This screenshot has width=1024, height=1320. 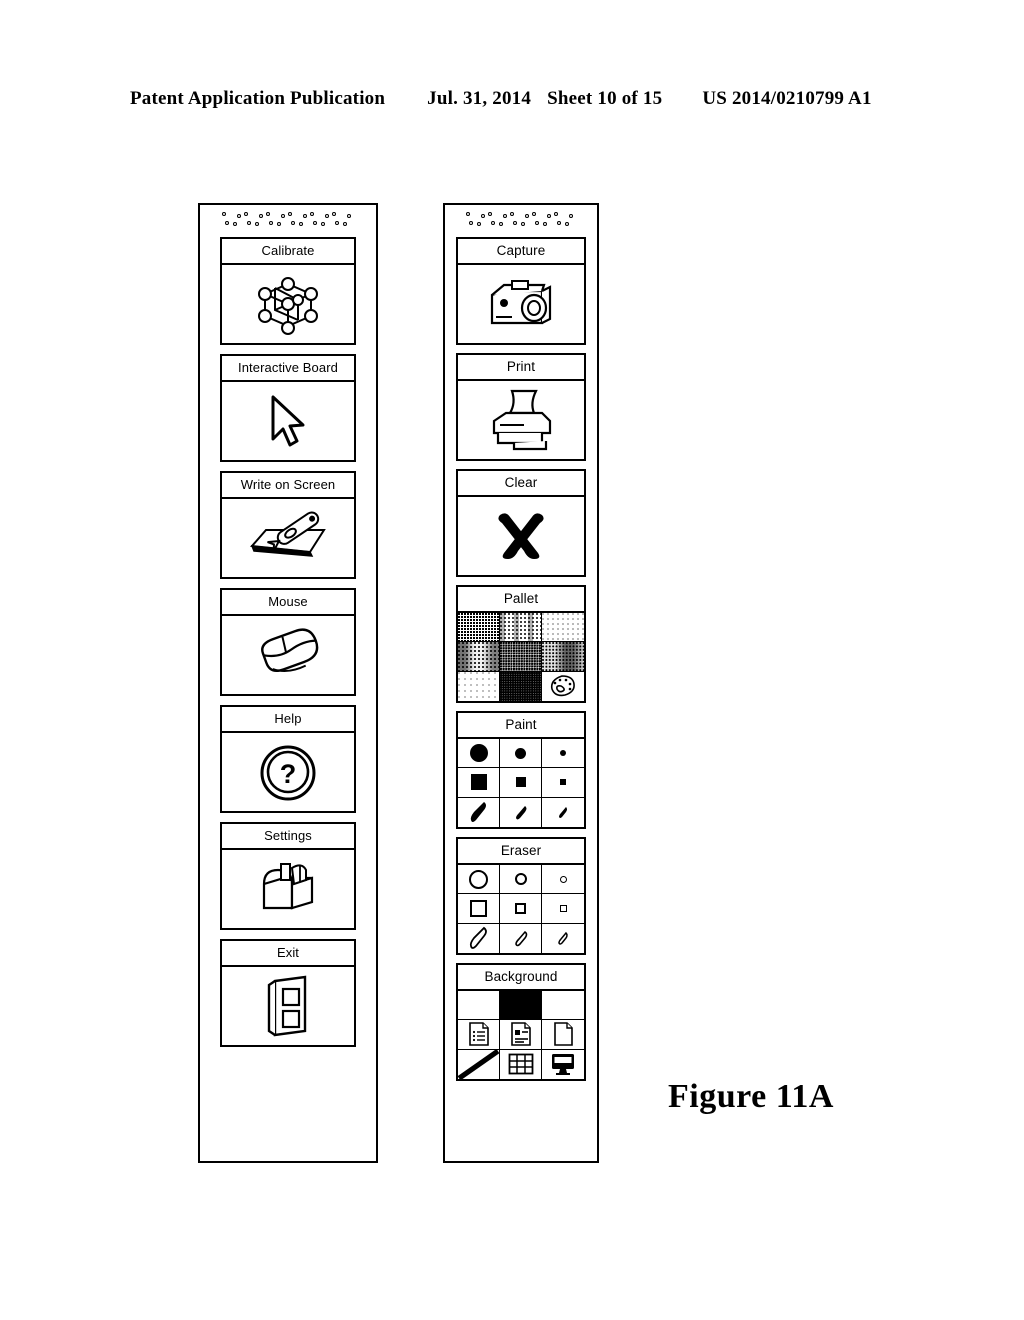 I want to click on tile-label-mouse: Mouse, so click(x=288, y=603).